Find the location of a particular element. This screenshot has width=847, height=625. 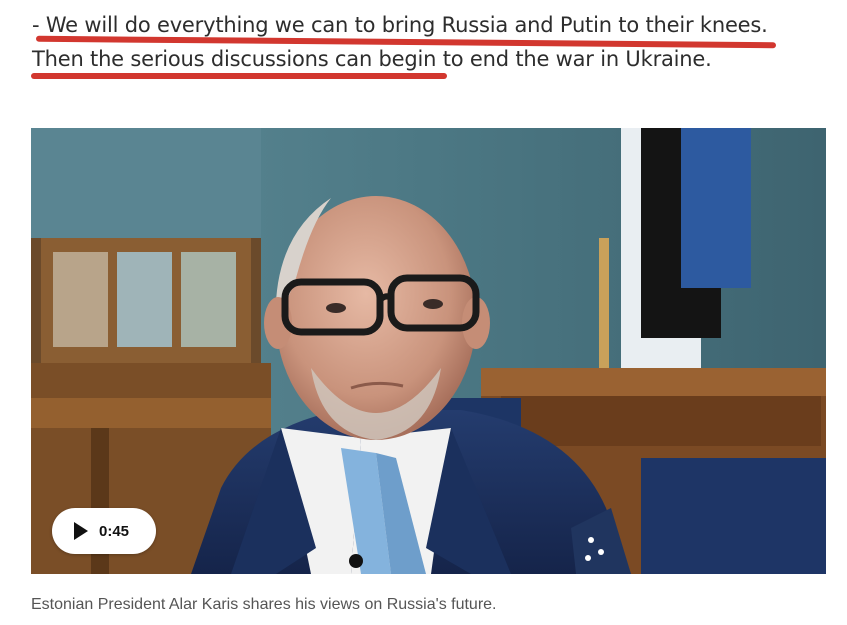

video-duration: 0:45 is located at coordinates (114, 531).